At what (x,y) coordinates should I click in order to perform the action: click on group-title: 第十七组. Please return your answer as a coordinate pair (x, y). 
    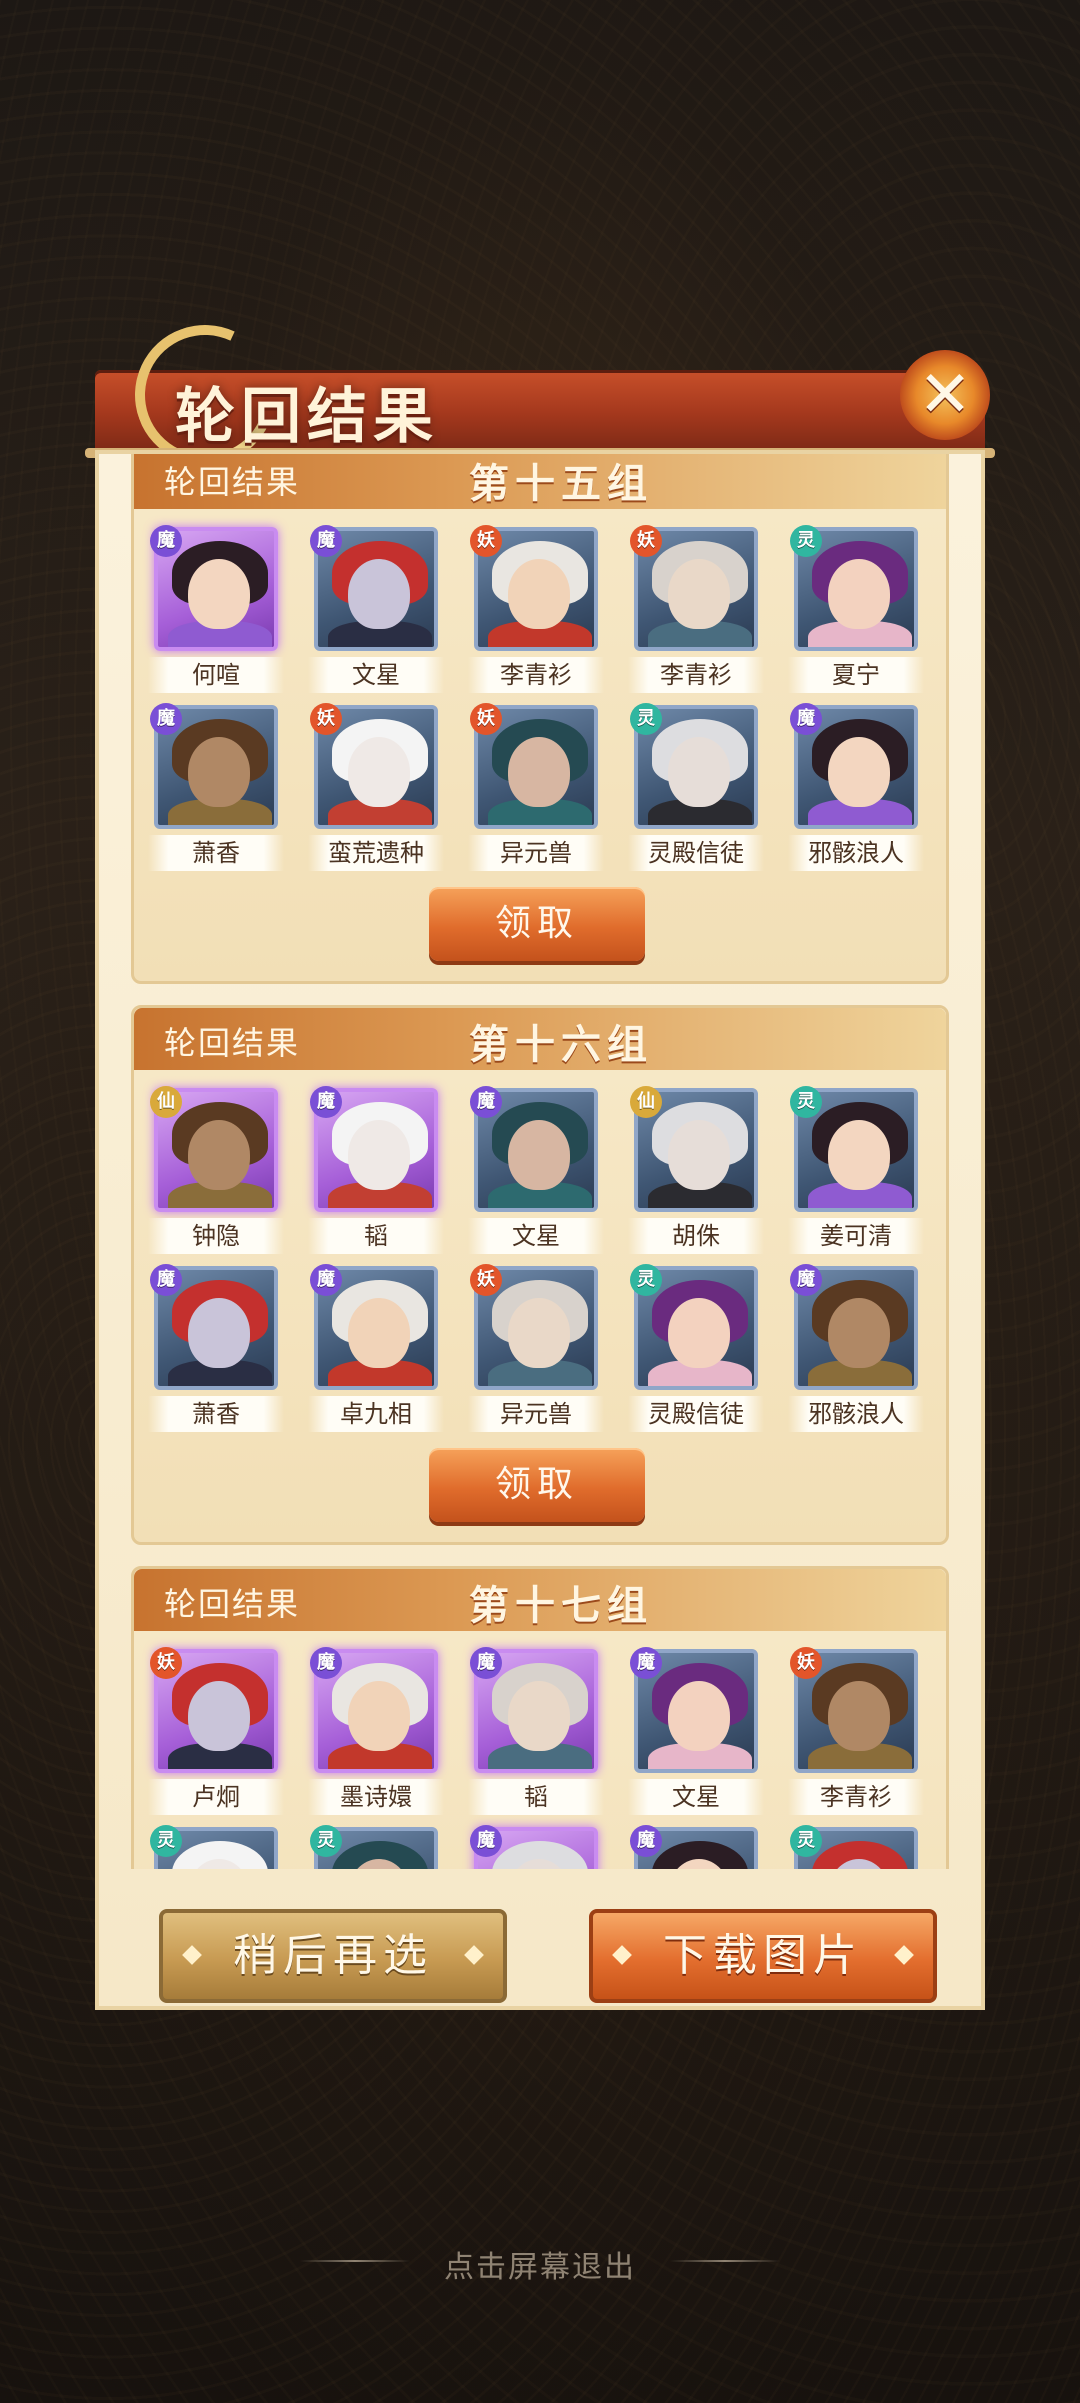
    Looking at the image, I should click on (561, 1605).